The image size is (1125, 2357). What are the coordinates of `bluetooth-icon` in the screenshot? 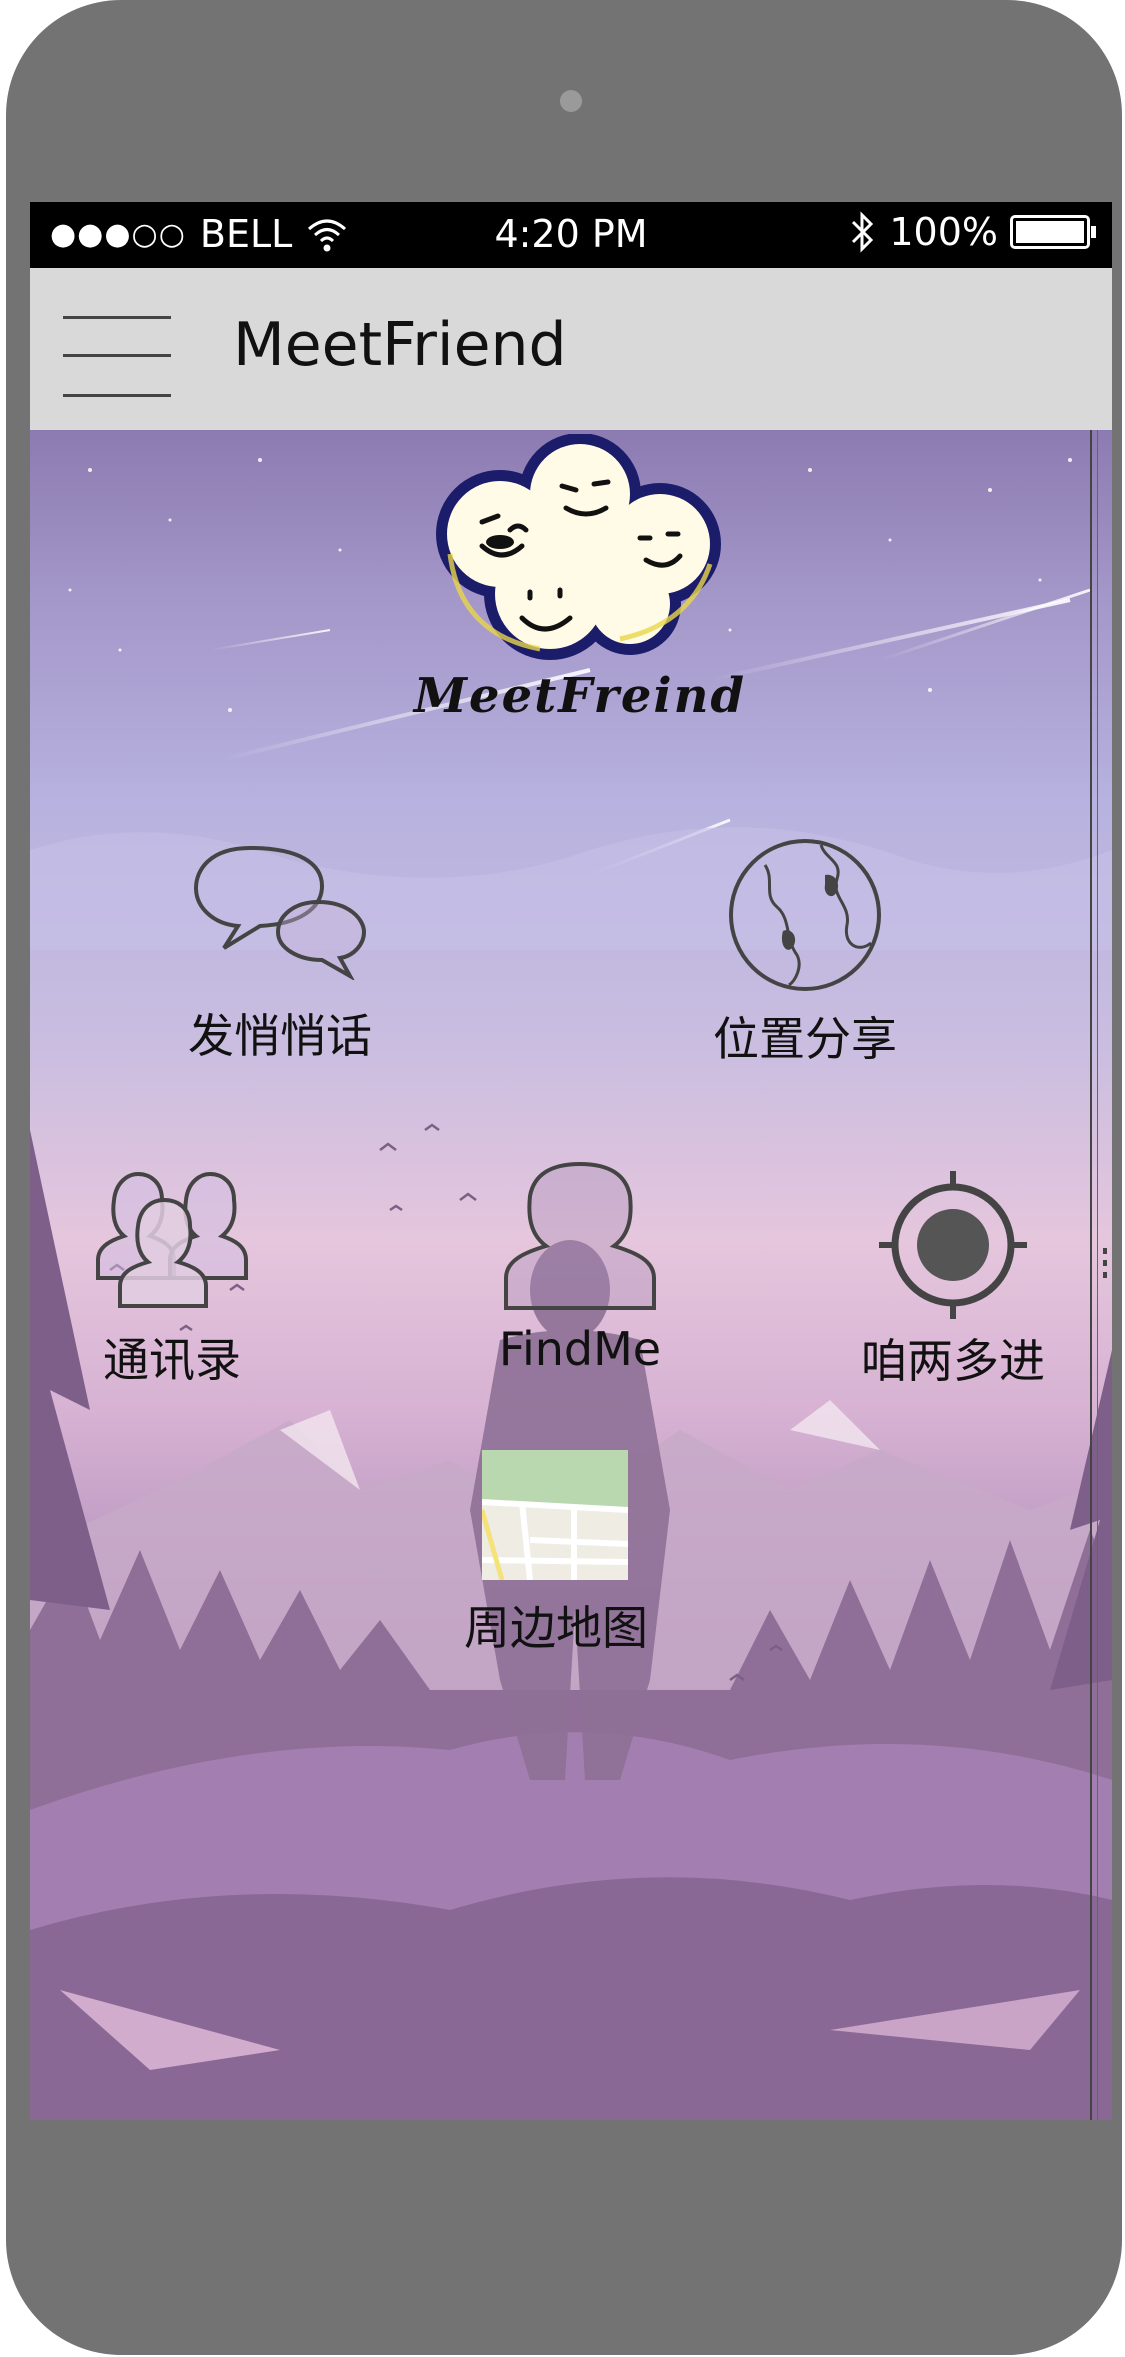 It's located at (863, 232).